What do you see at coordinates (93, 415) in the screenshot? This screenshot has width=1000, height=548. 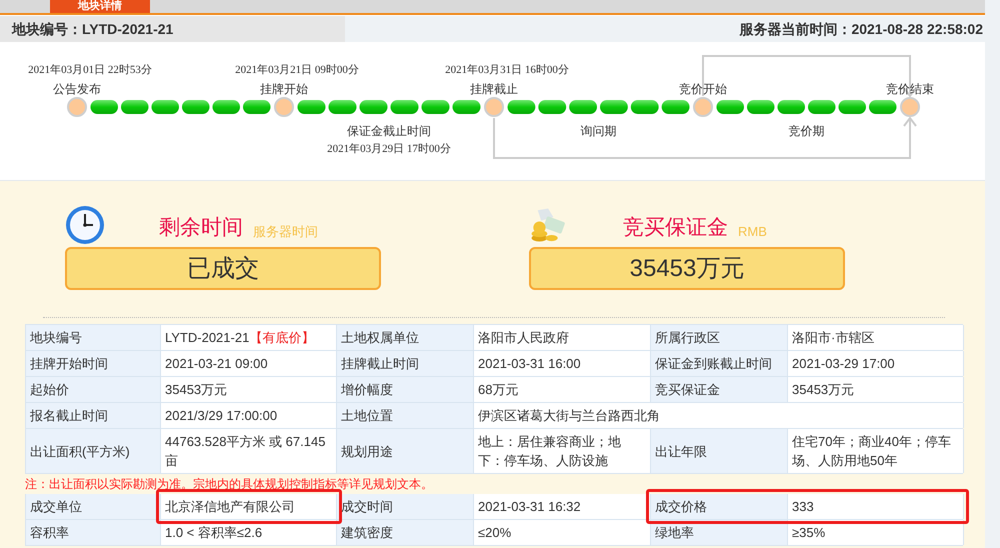 I see `field-label: 报名截止时间` at bounding box center [93, 415].